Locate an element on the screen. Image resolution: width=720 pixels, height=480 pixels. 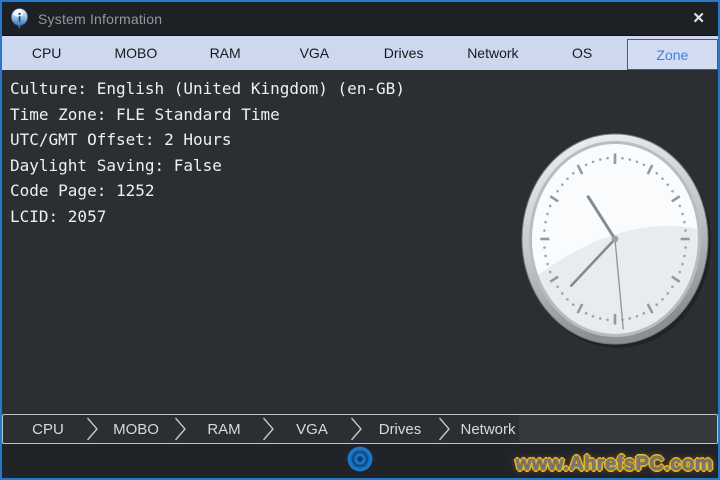
tab-bar: CPU MOBO RAM VGA Drives Network OS Zone is located at coordinates (360, 53).